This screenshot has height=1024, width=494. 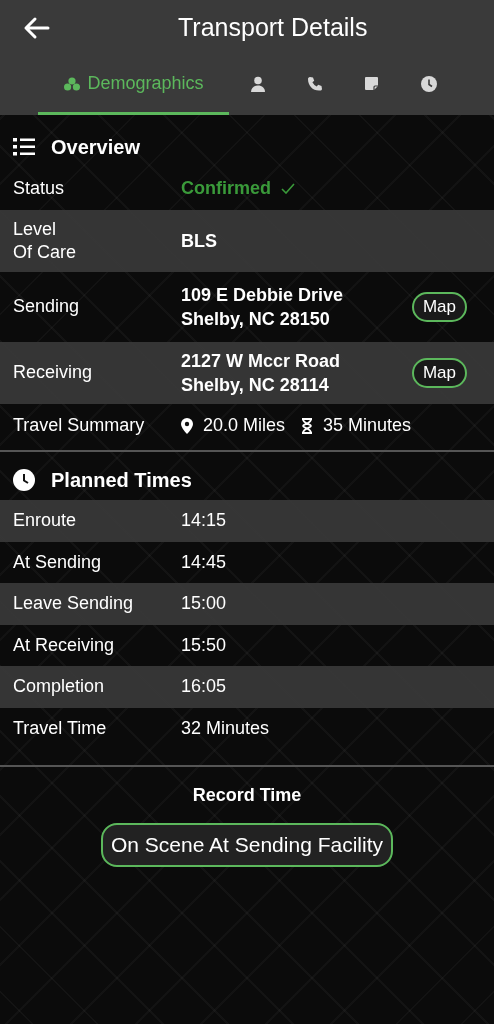 I want to click on time-value: 14:15, so click(x=204, y=521).